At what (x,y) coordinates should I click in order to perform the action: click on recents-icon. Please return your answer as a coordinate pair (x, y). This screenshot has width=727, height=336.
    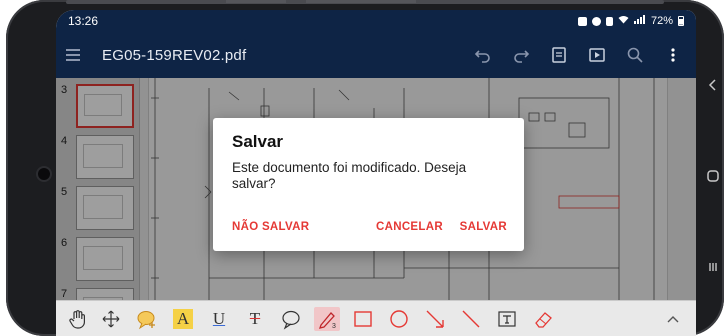
    Looking at the image, I should click on (713, 267).